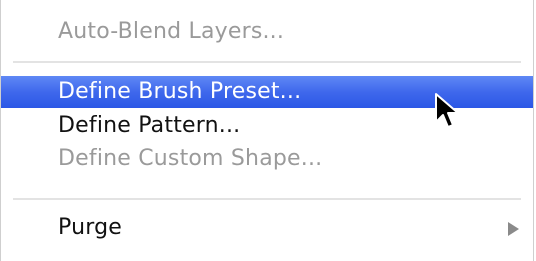  Describe the element at coordinates (267, 228) in the screenshot. I see `menu-item-purge: Purge` at that location.